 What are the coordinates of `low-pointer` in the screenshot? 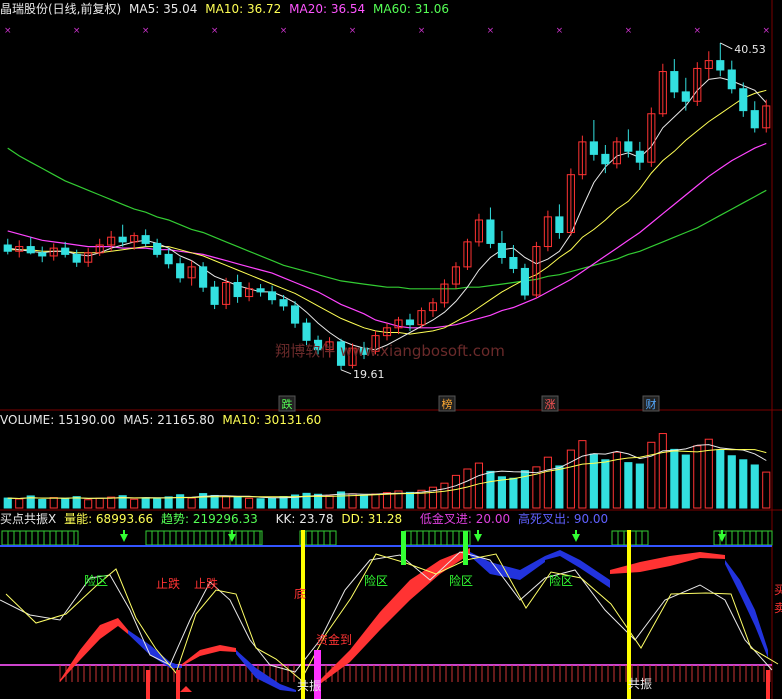 It's located at (346, 372).